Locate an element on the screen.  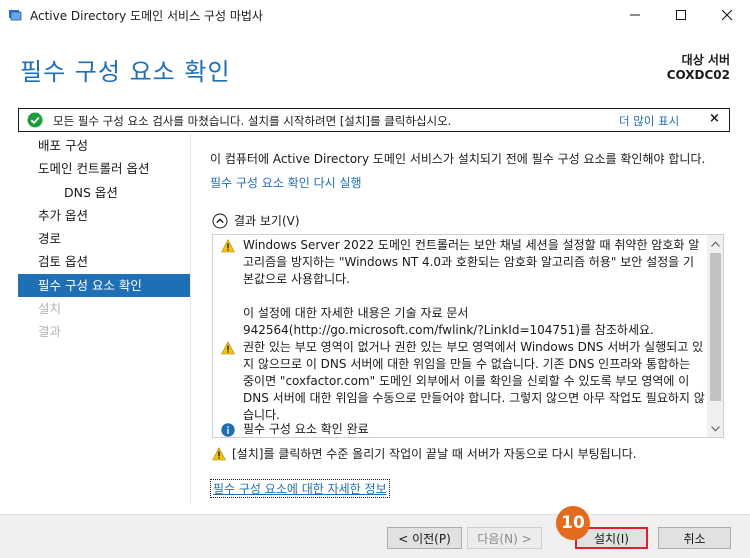
sidebar-divider is located at coordinates (190, 319).